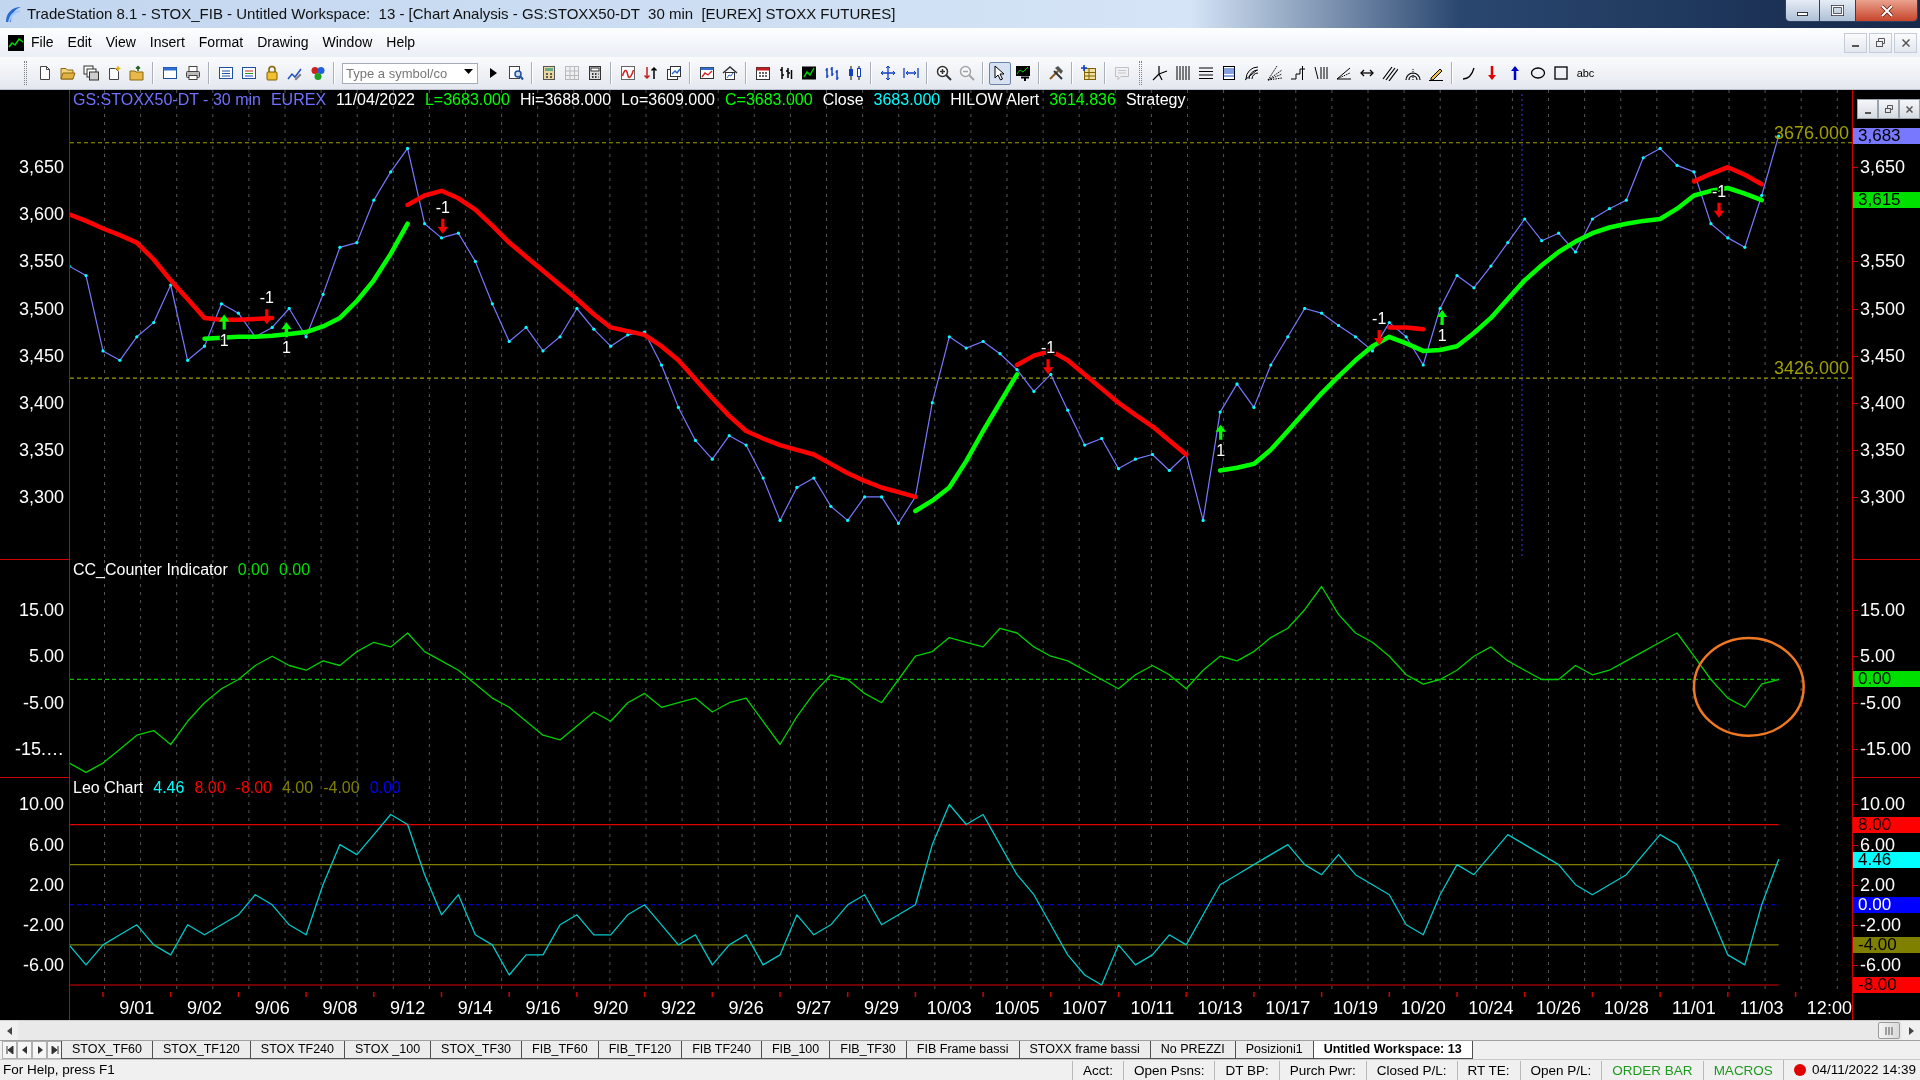 This screenshot has height=1080, width=1920. What do you see at coordinates (1017, 1008) in the screenshot?
I see `date-label: 10/05` at bounding box center [1017, 1008].